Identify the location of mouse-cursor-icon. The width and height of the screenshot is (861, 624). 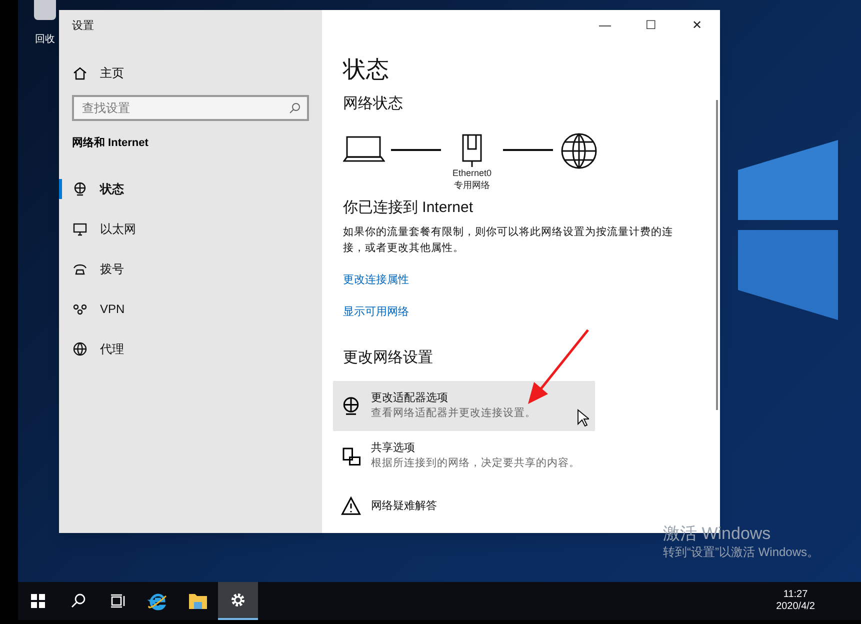
(583, 418).